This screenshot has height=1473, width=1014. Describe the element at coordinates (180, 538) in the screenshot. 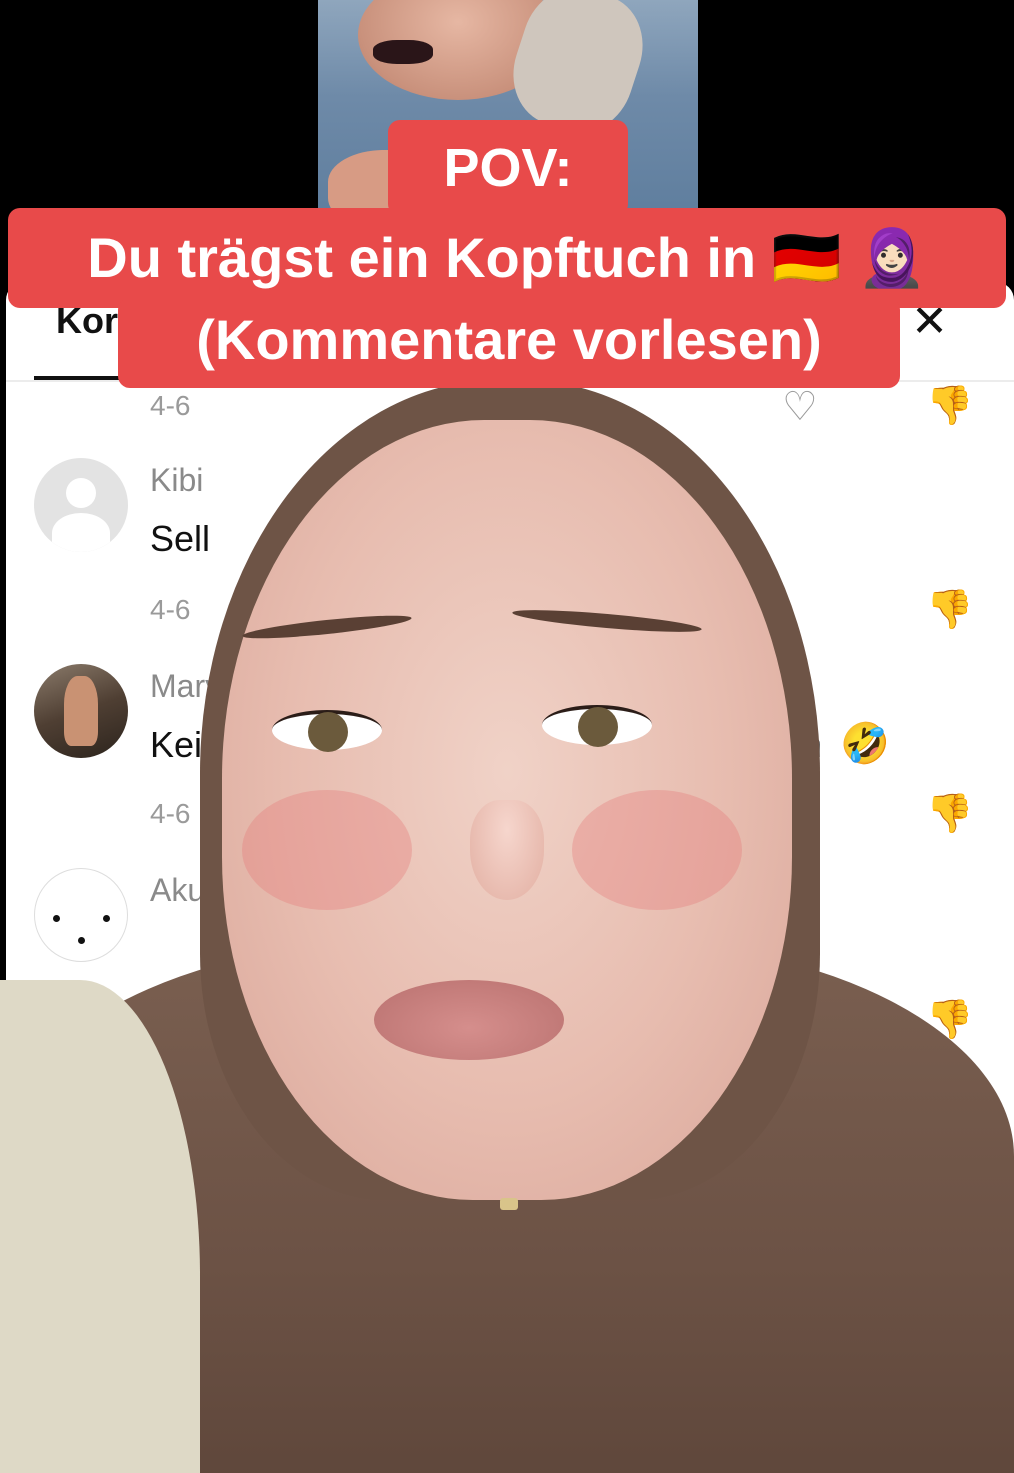

I see `comment-text: Sell` at that location.